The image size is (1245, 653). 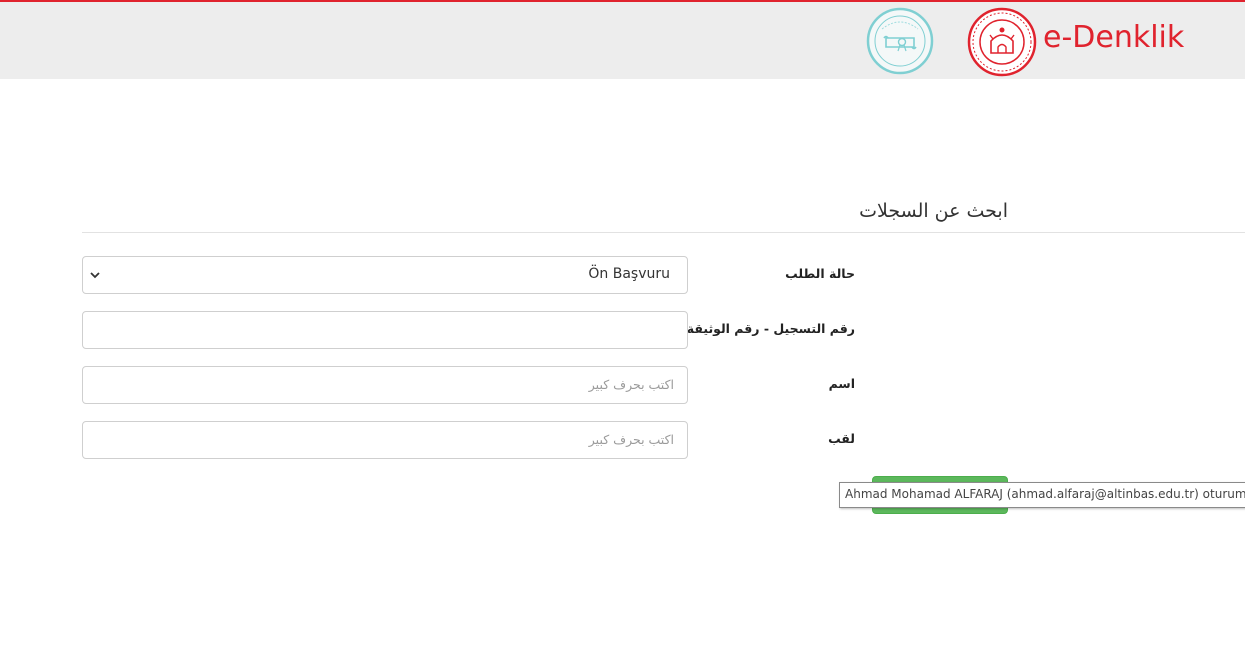 I want to click on page-title: ابحث عن السجلات, so click(x=933, y=211).